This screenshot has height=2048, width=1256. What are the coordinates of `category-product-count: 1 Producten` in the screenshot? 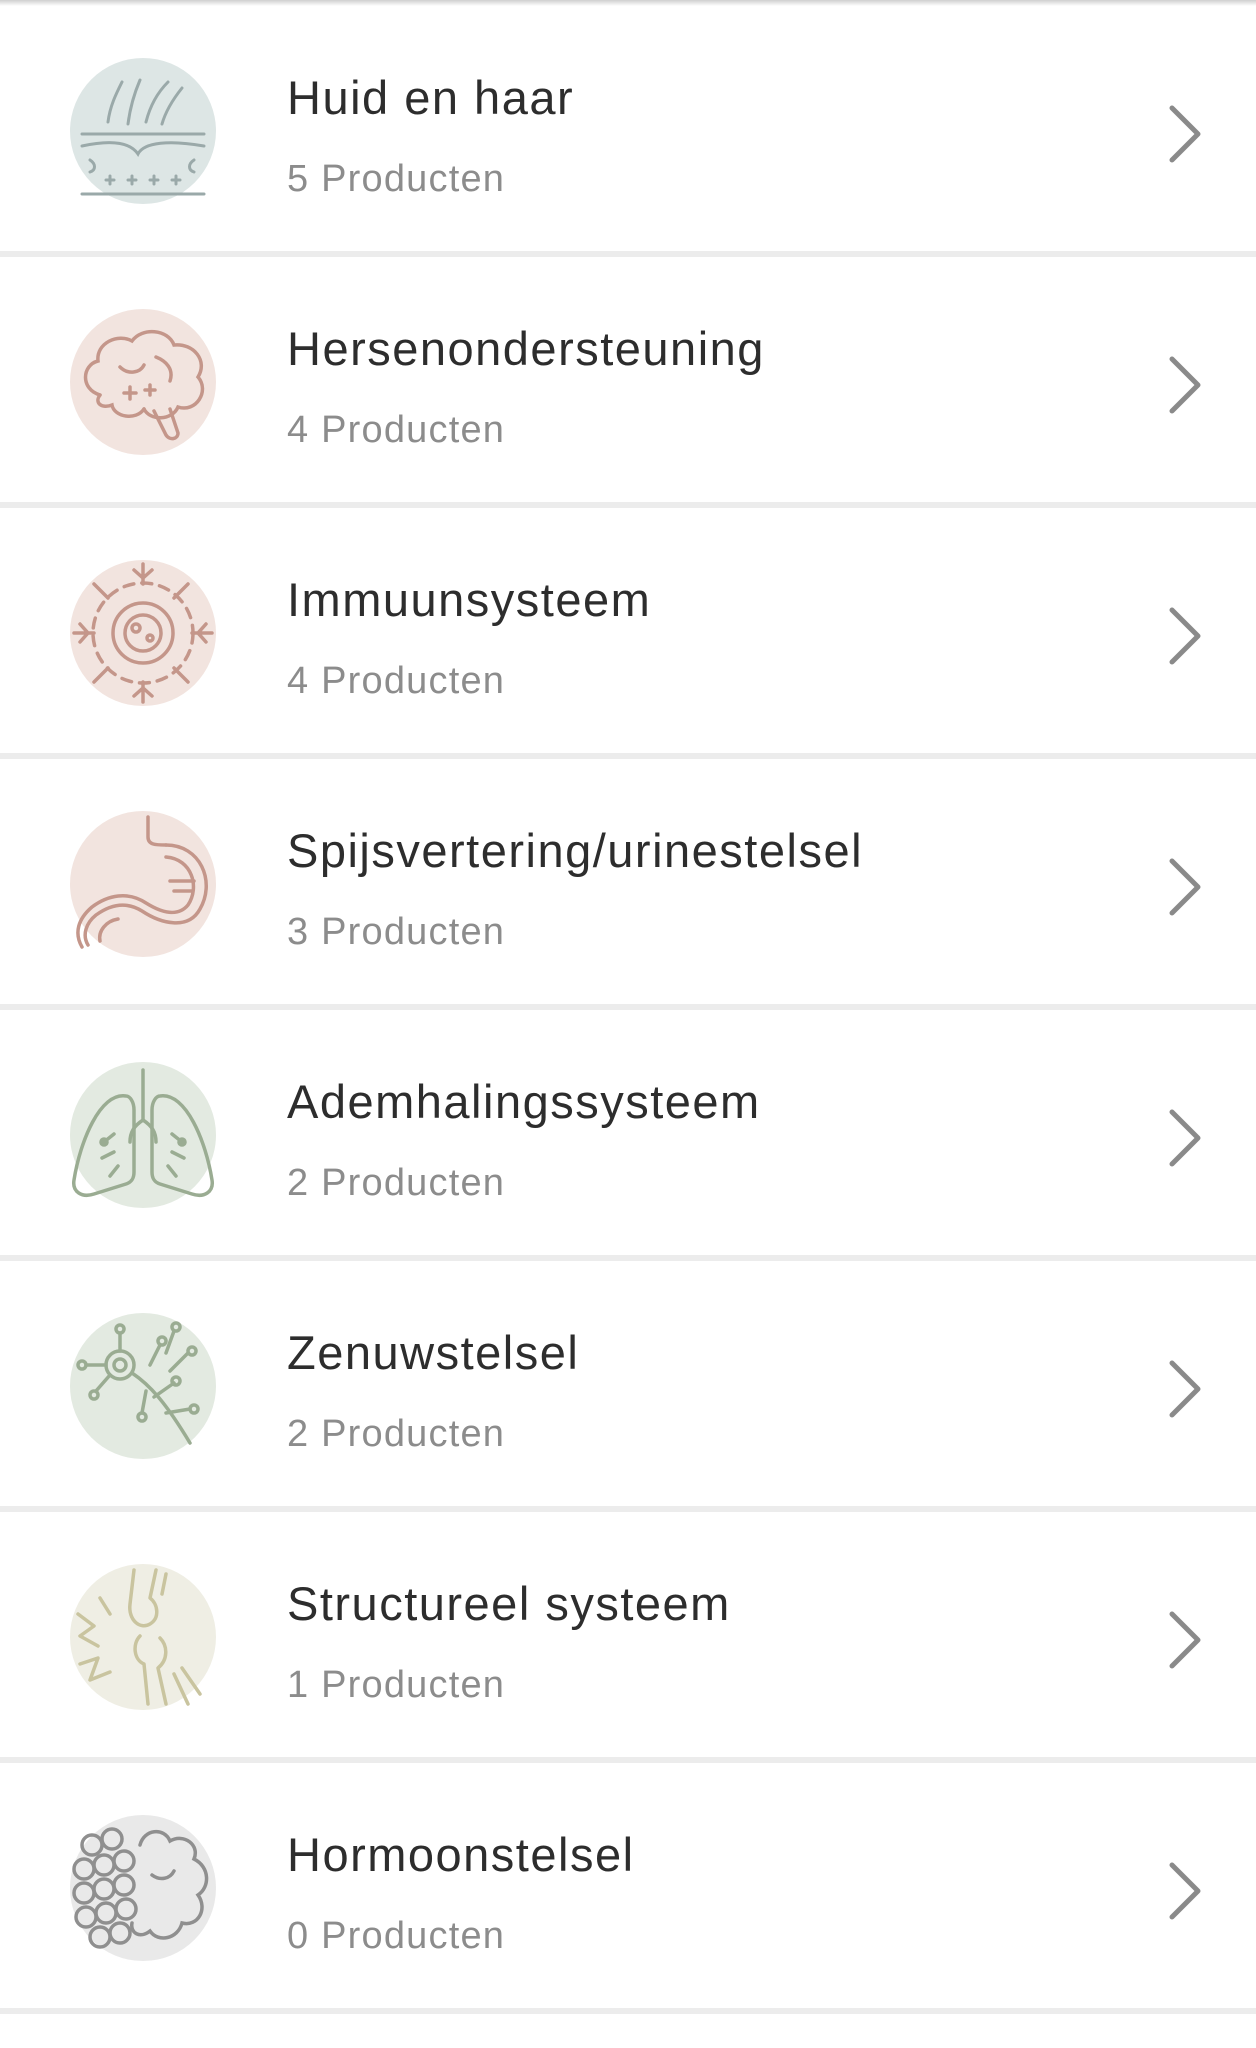 It's located at (396, 1685).